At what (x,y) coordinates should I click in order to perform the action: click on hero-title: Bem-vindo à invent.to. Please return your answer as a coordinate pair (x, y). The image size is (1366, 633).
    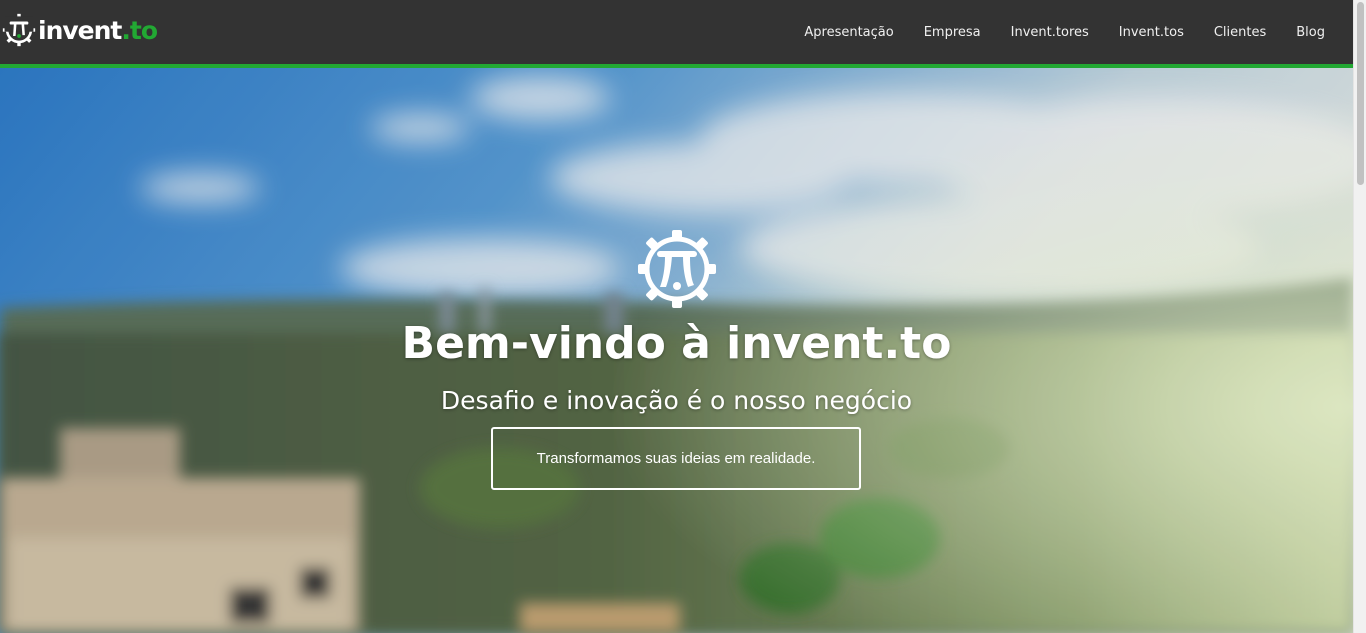
    Looking at the image, I should click on (676, 343).